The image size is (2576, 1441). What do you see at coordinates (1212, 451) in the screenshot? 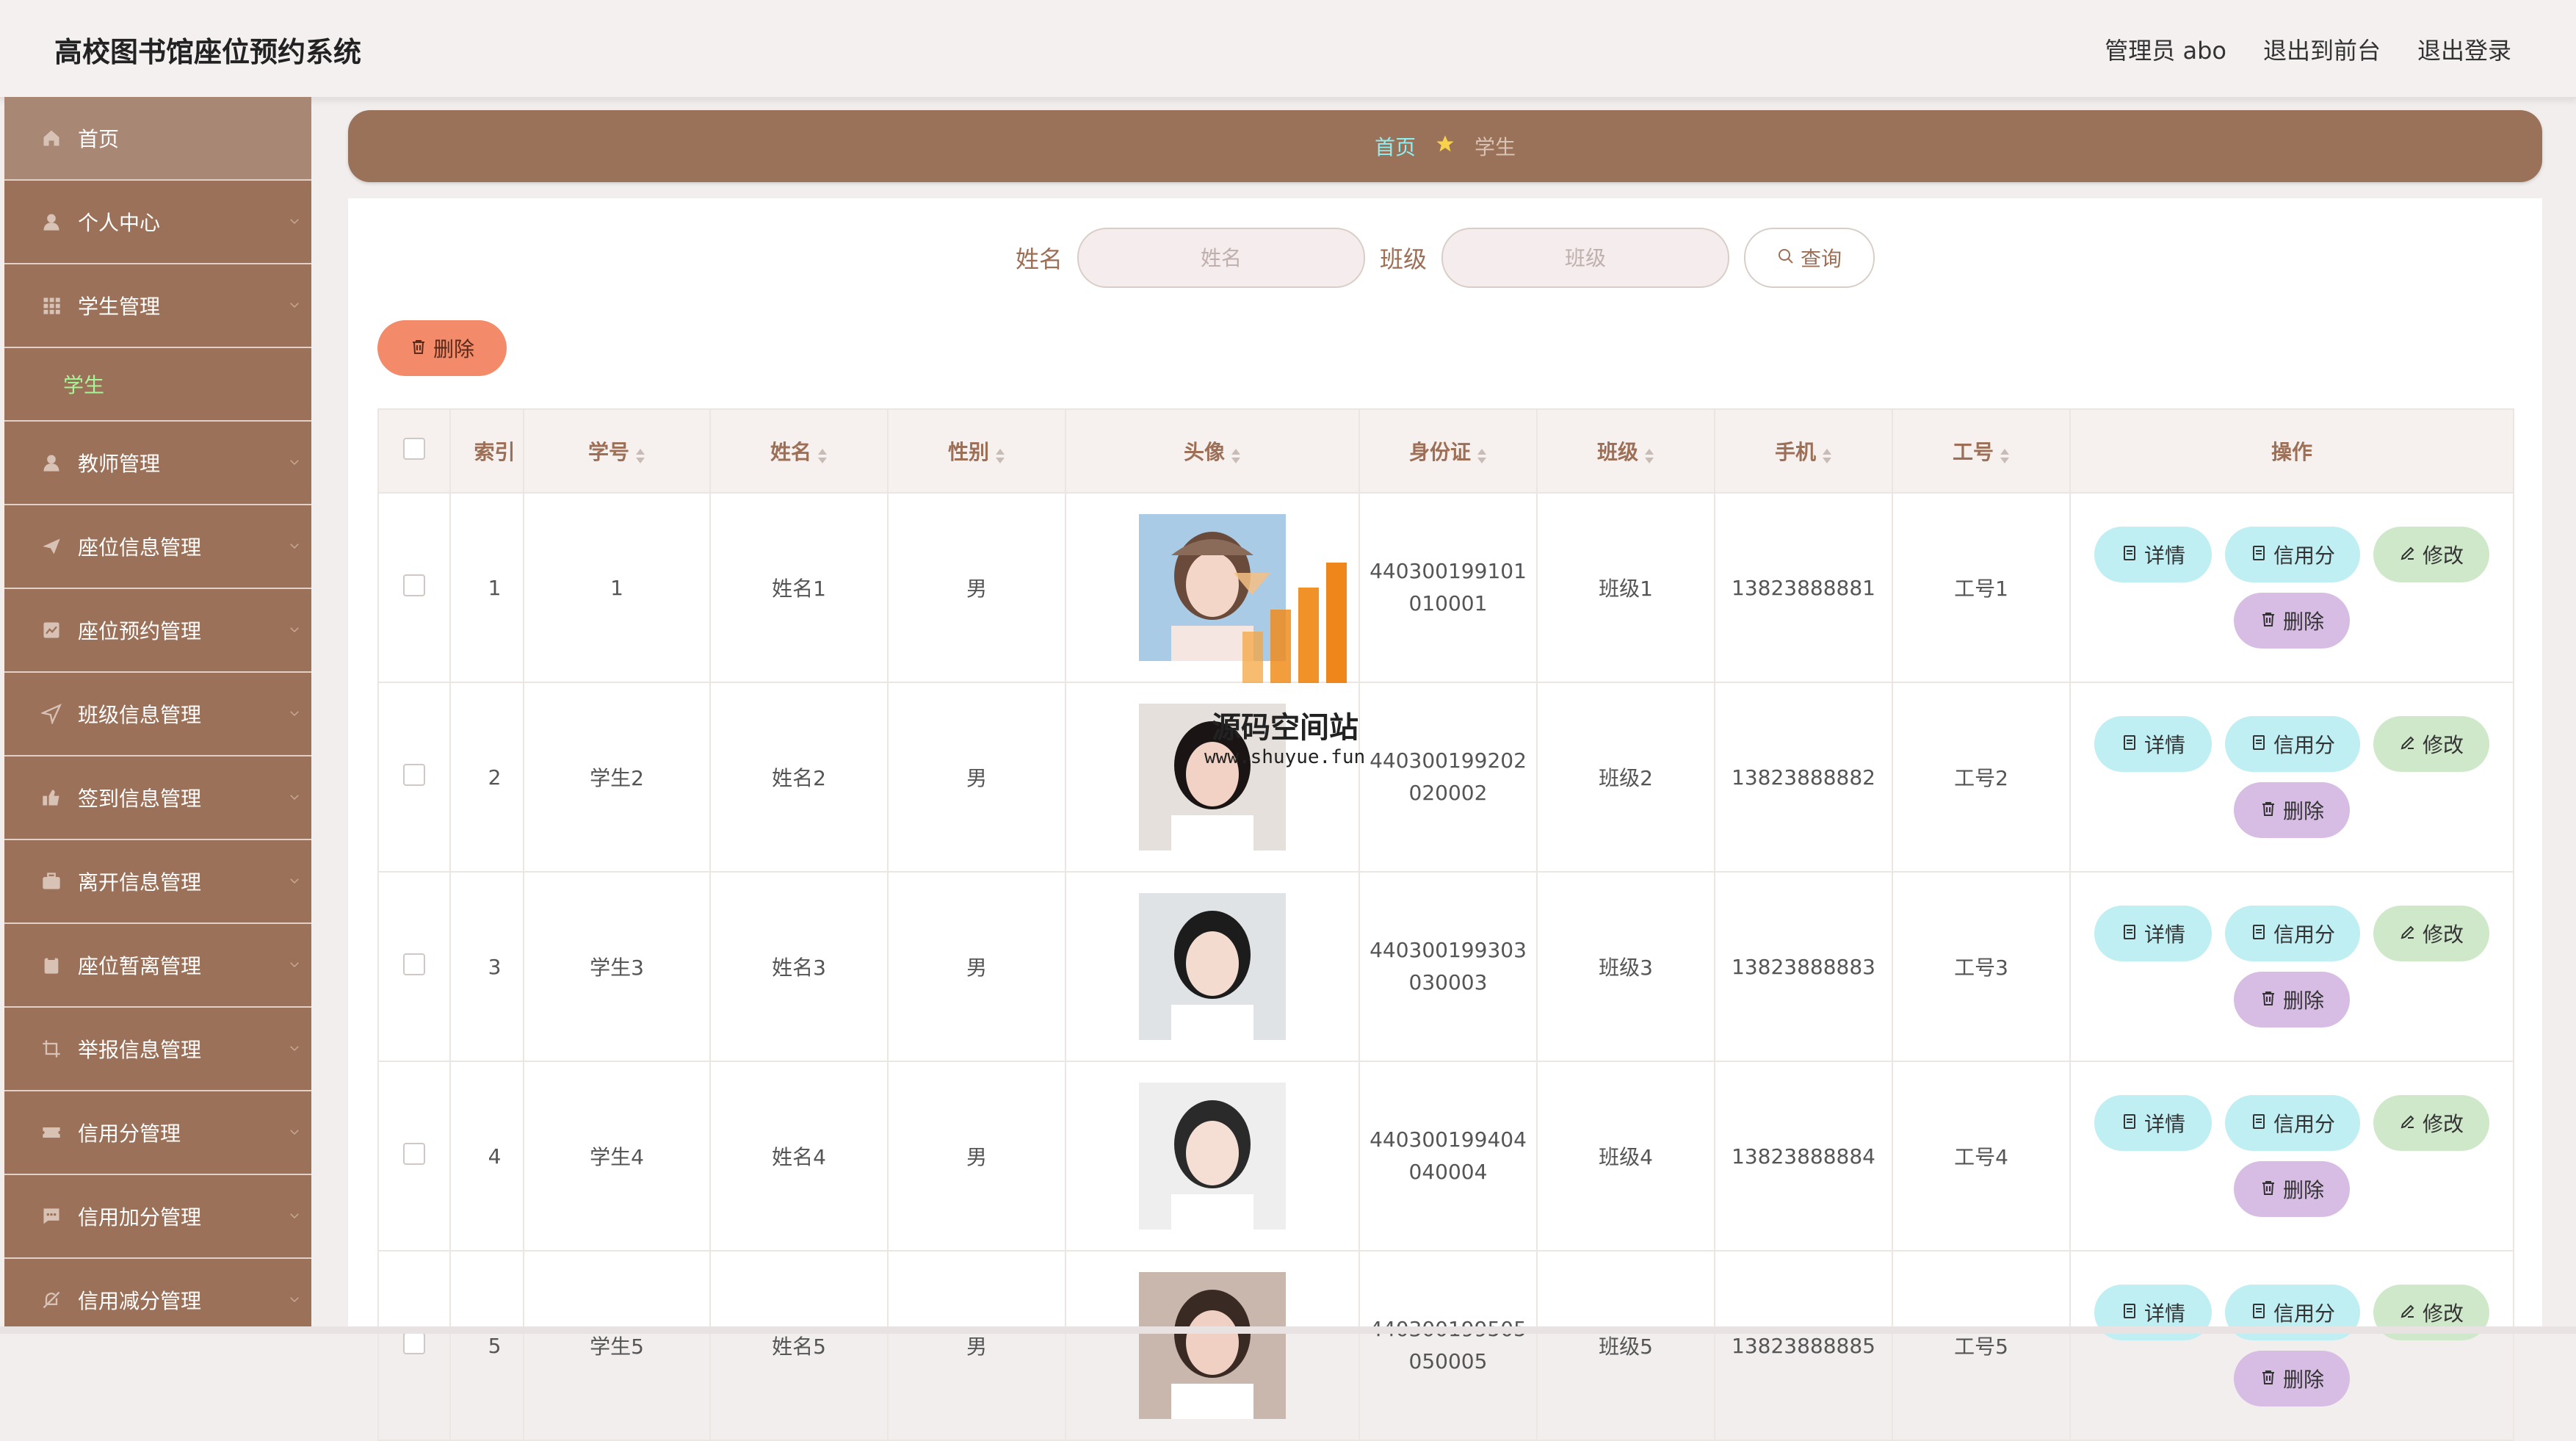
I see `header-avatar: 头像` at bounding box center [1212, 451].